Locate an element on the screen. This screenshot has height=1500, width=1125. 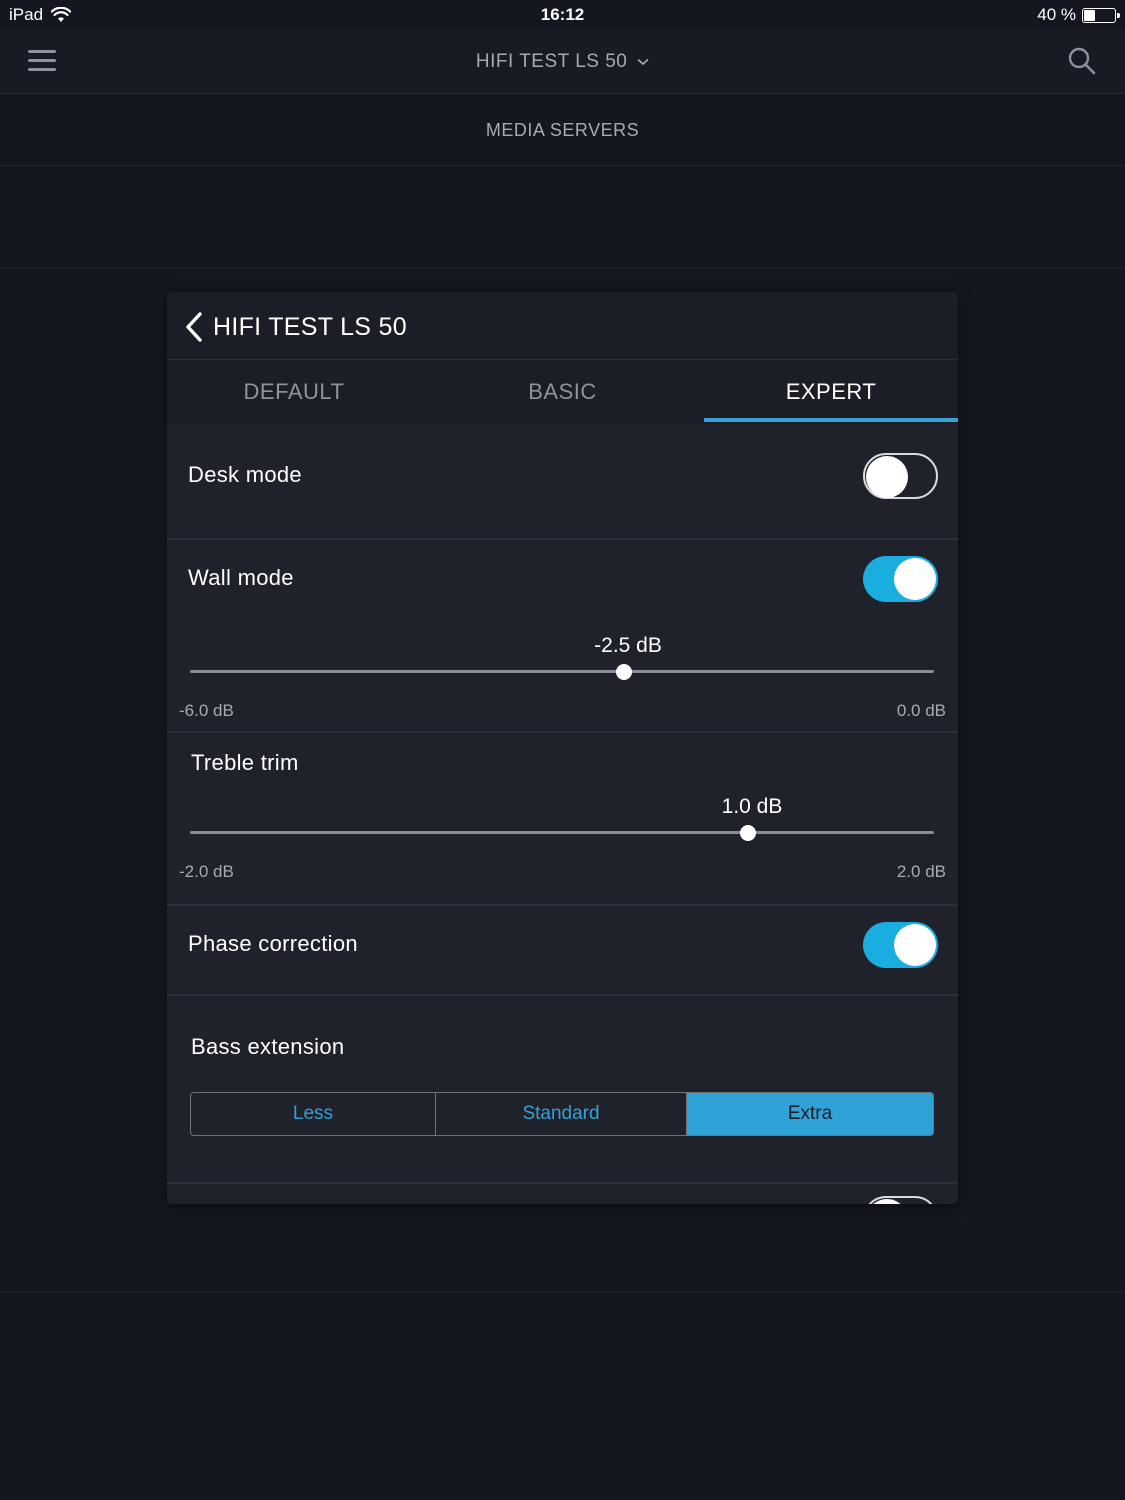
treble-trim-slider-max: 2.0 dB is located at coordinates (921, 871).